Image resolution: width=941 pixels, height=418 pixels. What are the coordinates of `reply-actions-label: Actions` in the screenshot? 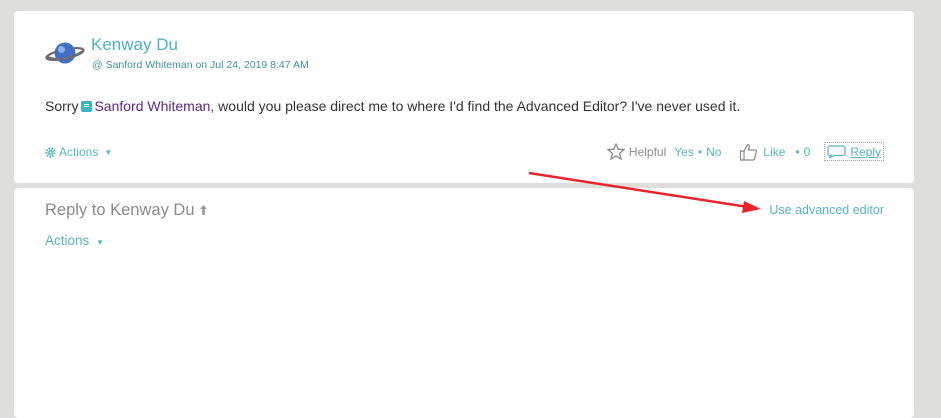 It's located at (67, 240).